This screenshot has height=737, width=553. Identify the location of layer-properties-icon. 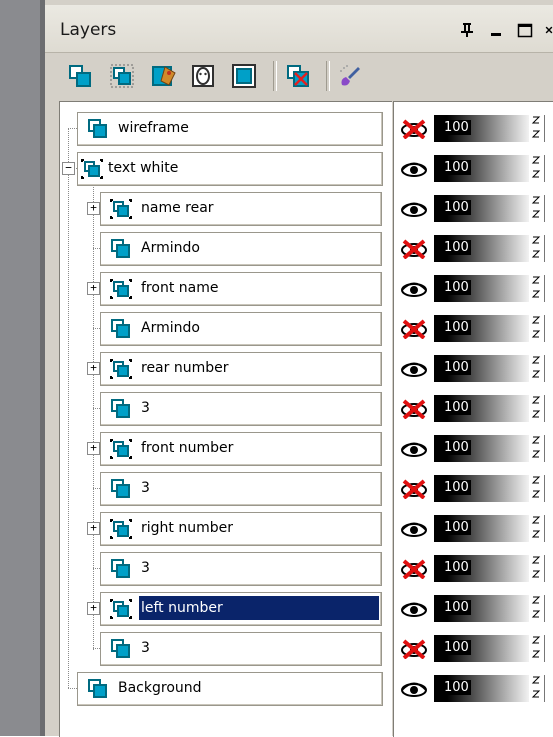
(164, 76).